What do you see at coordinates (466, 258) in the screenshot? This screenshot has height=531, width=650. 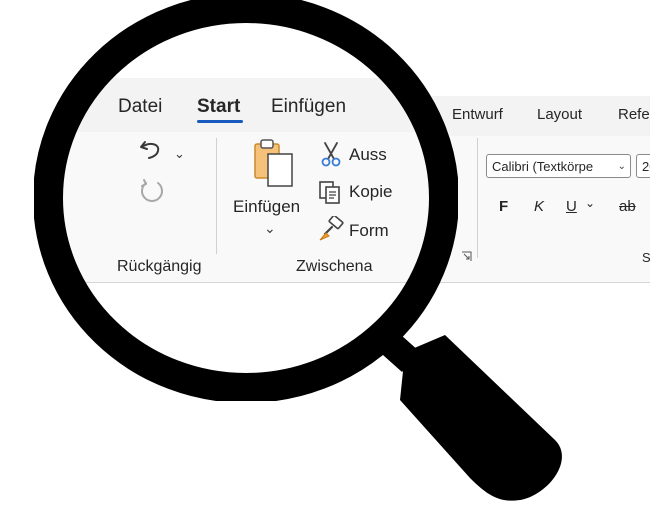 I see `clipboard-dialog-launcher-icon` at bounding box center [466, 258].